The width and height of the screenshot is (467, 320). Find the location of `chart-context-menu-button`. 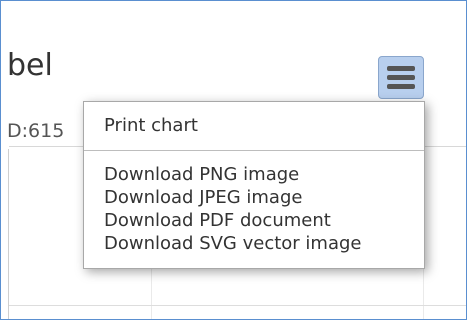

chart-context-menu-button is located at coordinates (401, 77).